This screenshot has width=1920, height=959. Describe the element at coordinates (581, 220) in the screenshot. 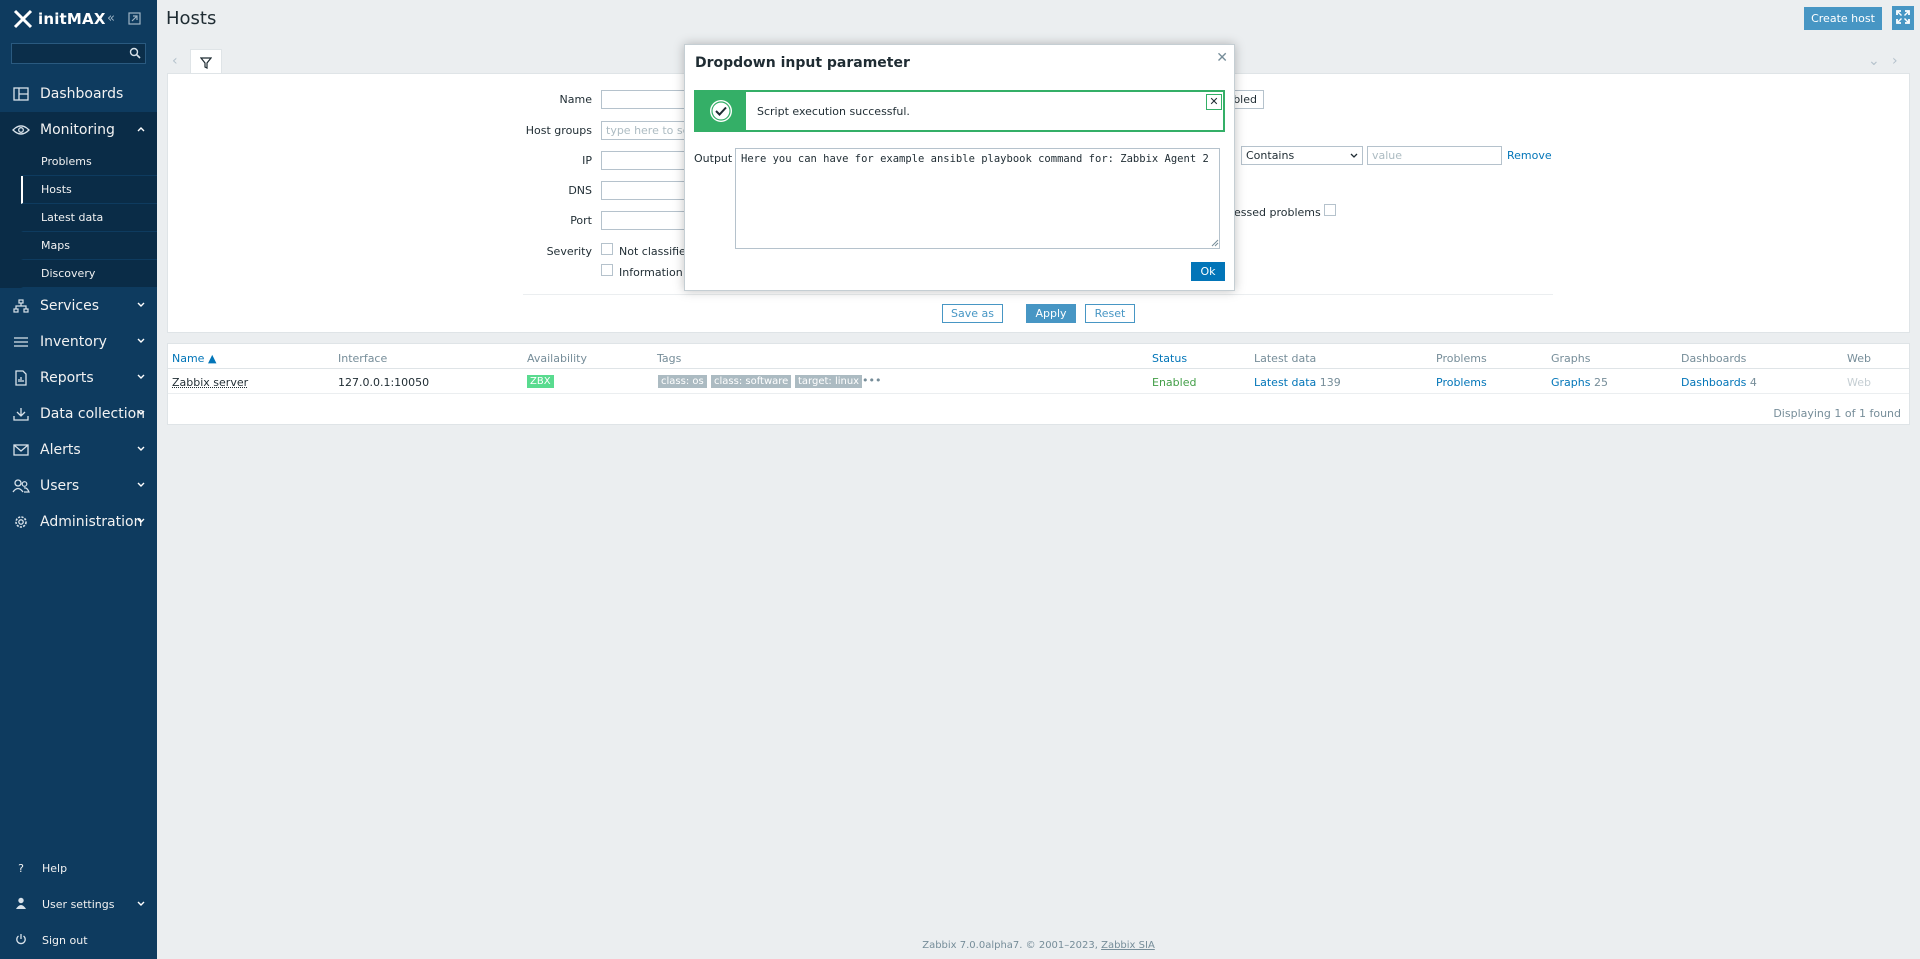

I see `port-label: Port` at that location.